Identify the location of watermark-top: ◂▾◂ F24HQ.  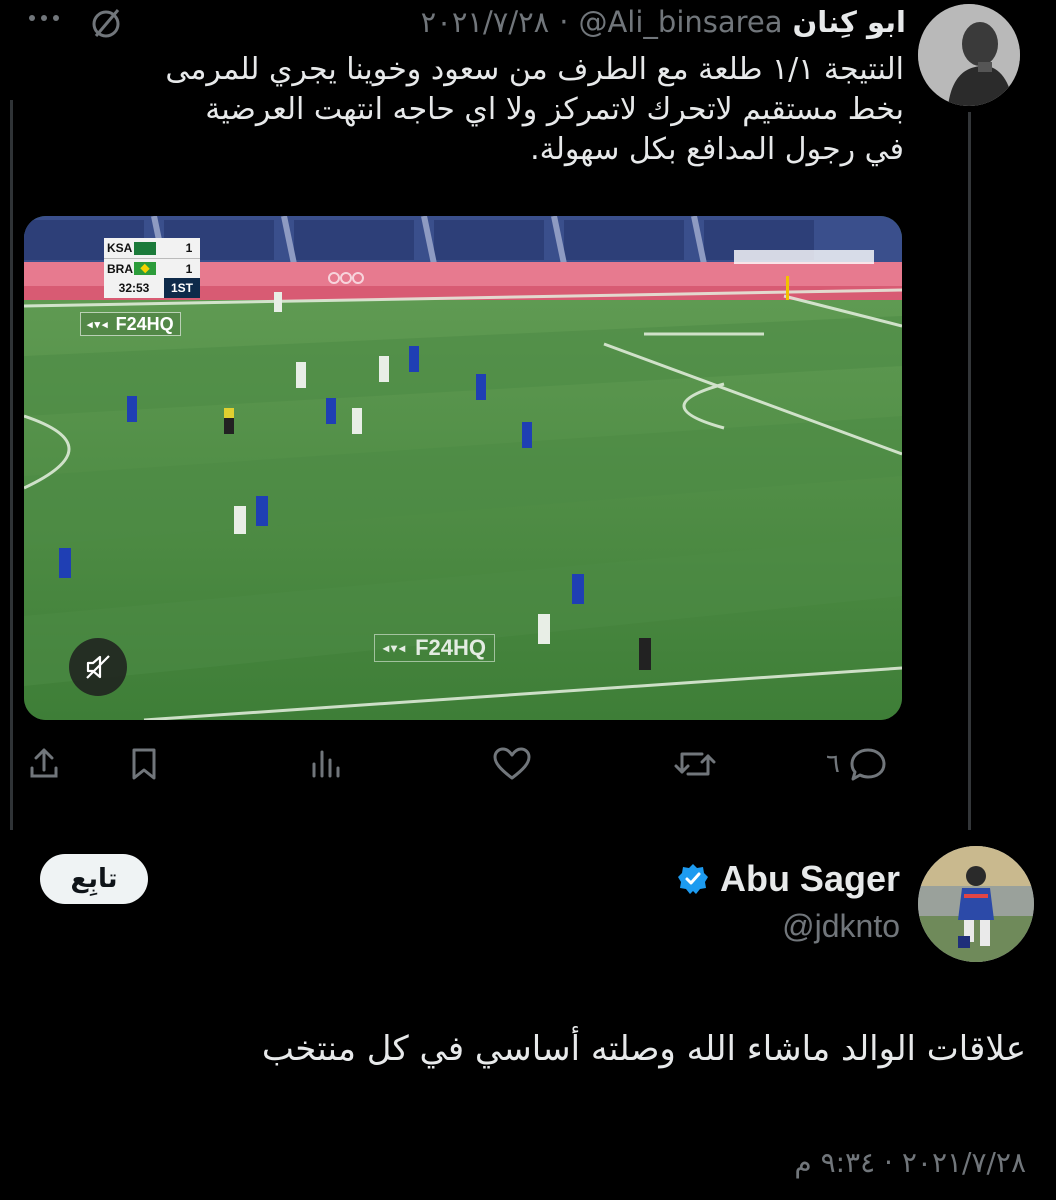
(130, 324).